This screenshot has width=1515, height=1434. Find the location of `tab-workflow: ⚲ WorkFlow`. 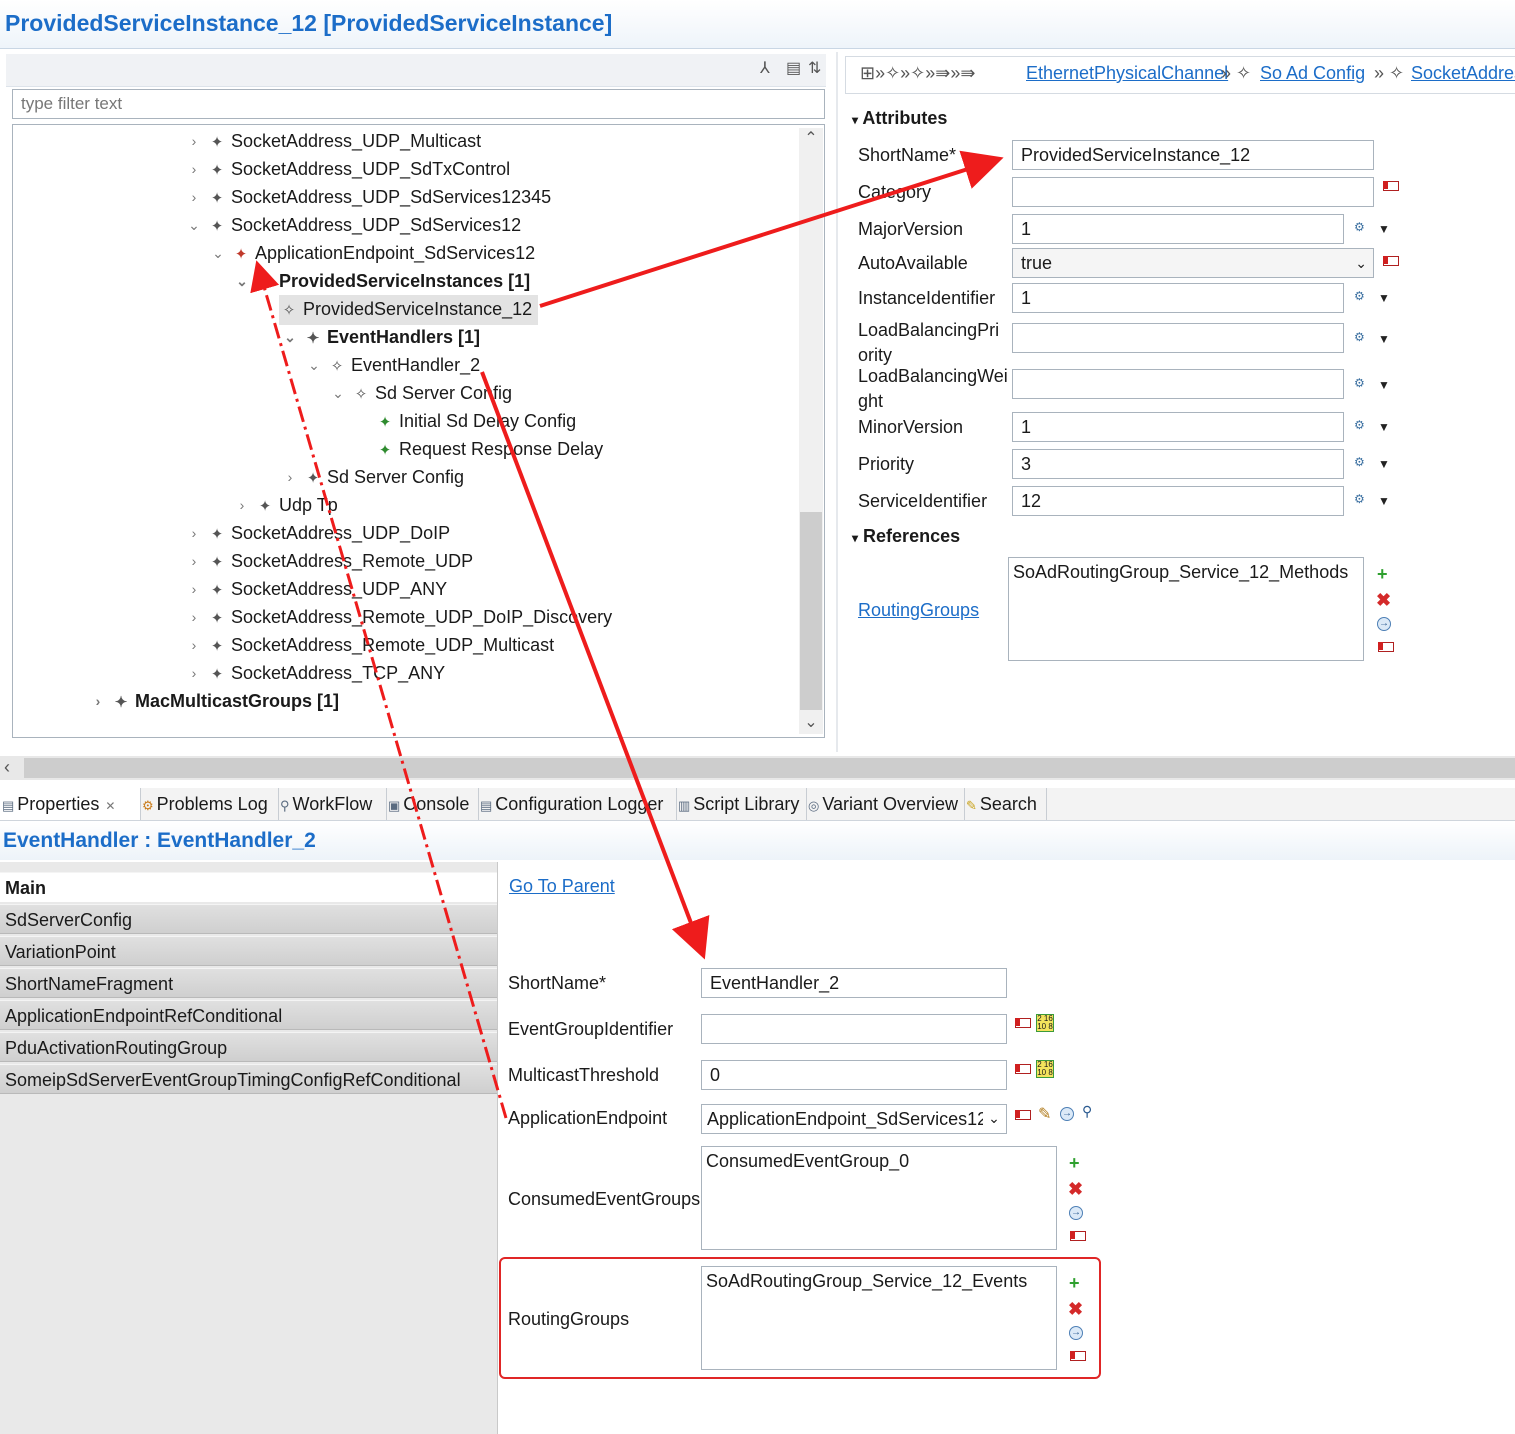

tab-workflow: ⚲ WorkFlow is located at coordinates (332, 804).